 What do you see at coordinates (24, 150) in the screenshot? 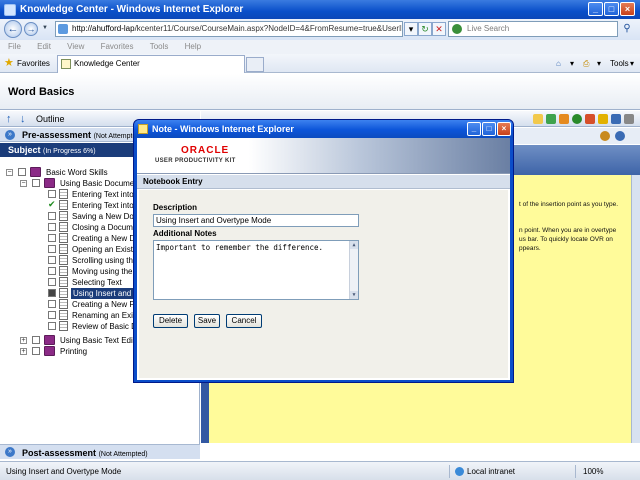
I see `subject-label: Subject` at bounding box center [24, 150].